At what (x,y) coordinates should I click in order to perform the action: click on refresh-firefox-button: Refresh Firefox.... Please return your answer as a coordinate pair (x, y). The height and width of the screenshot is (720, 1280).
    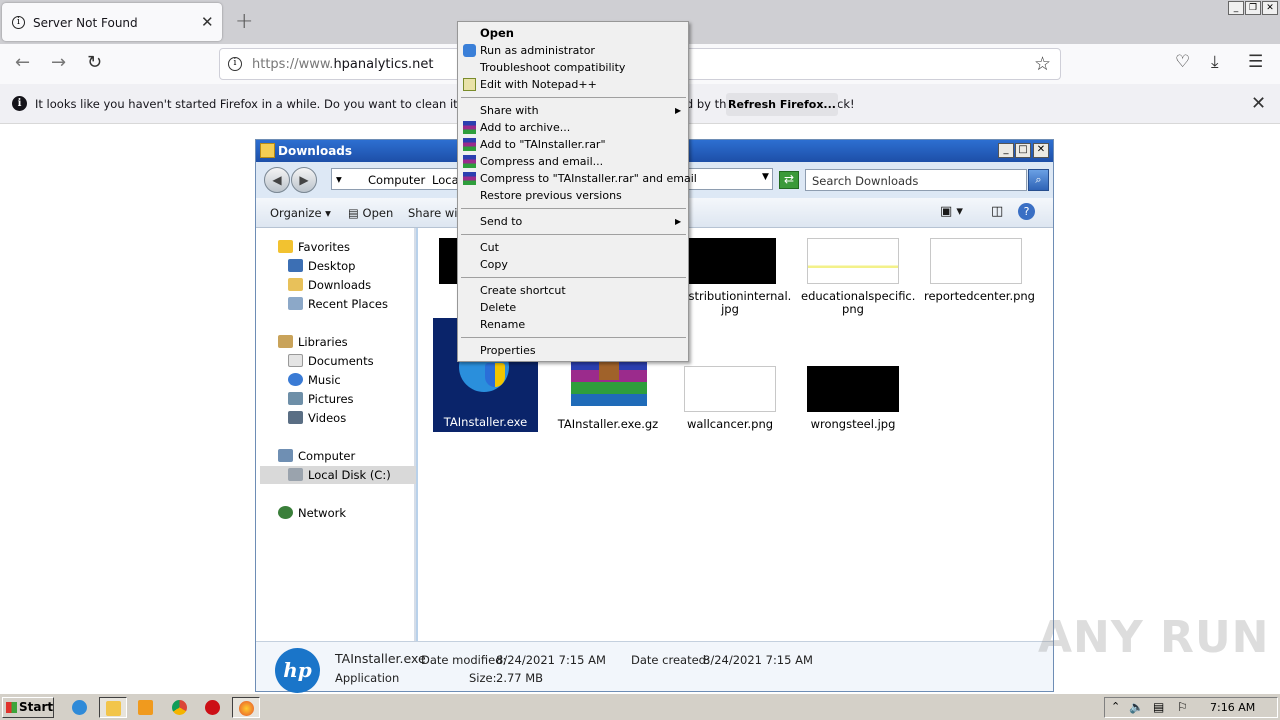
    Looking at the image, I should click on (782, 104).